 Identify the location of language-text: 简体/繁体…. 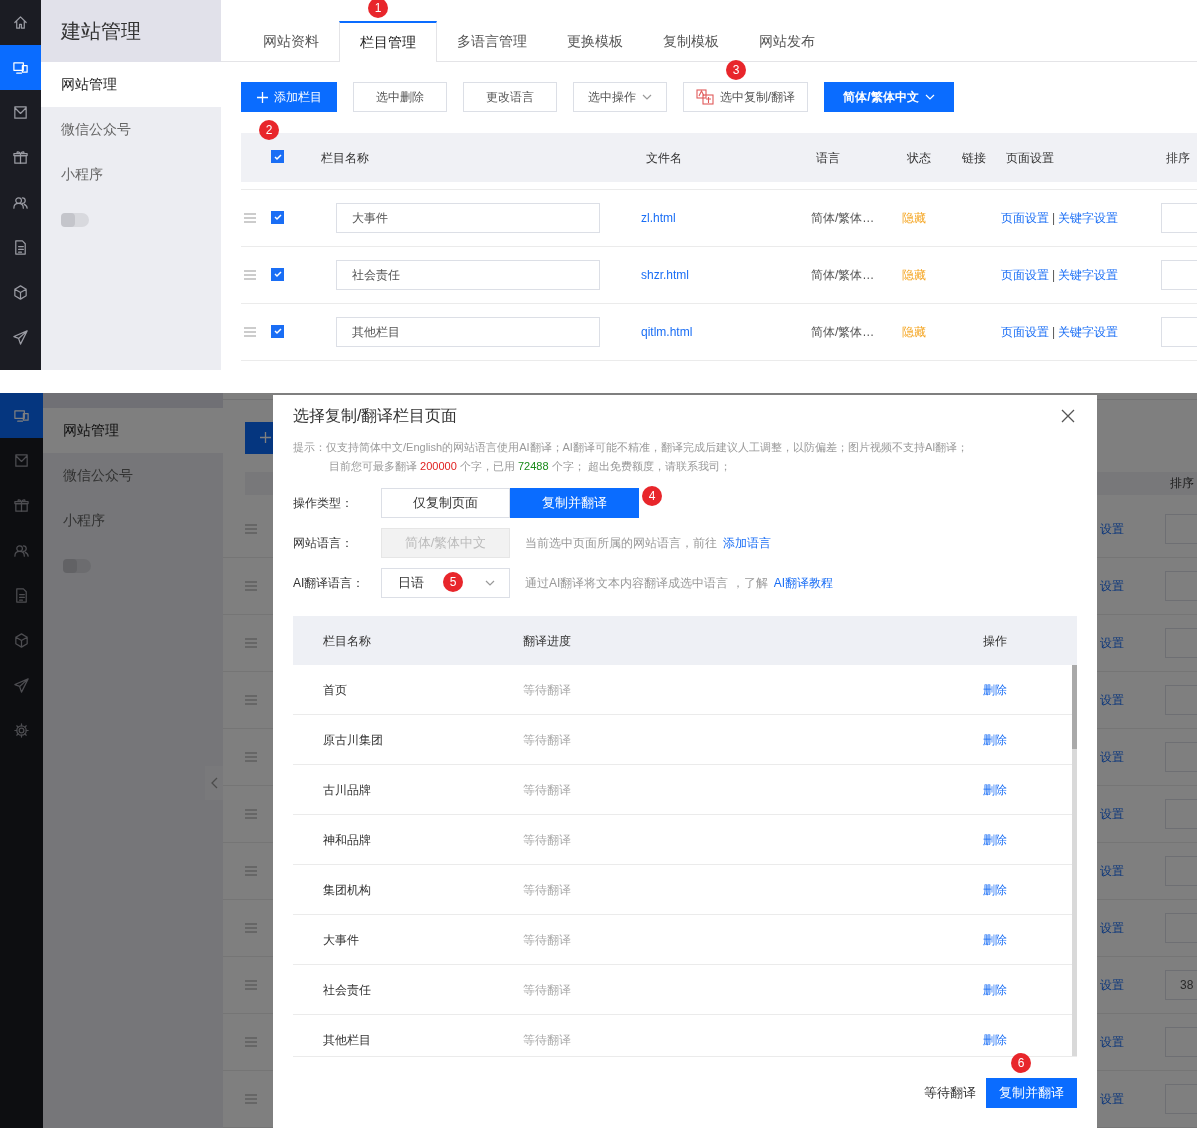
(843, 332).